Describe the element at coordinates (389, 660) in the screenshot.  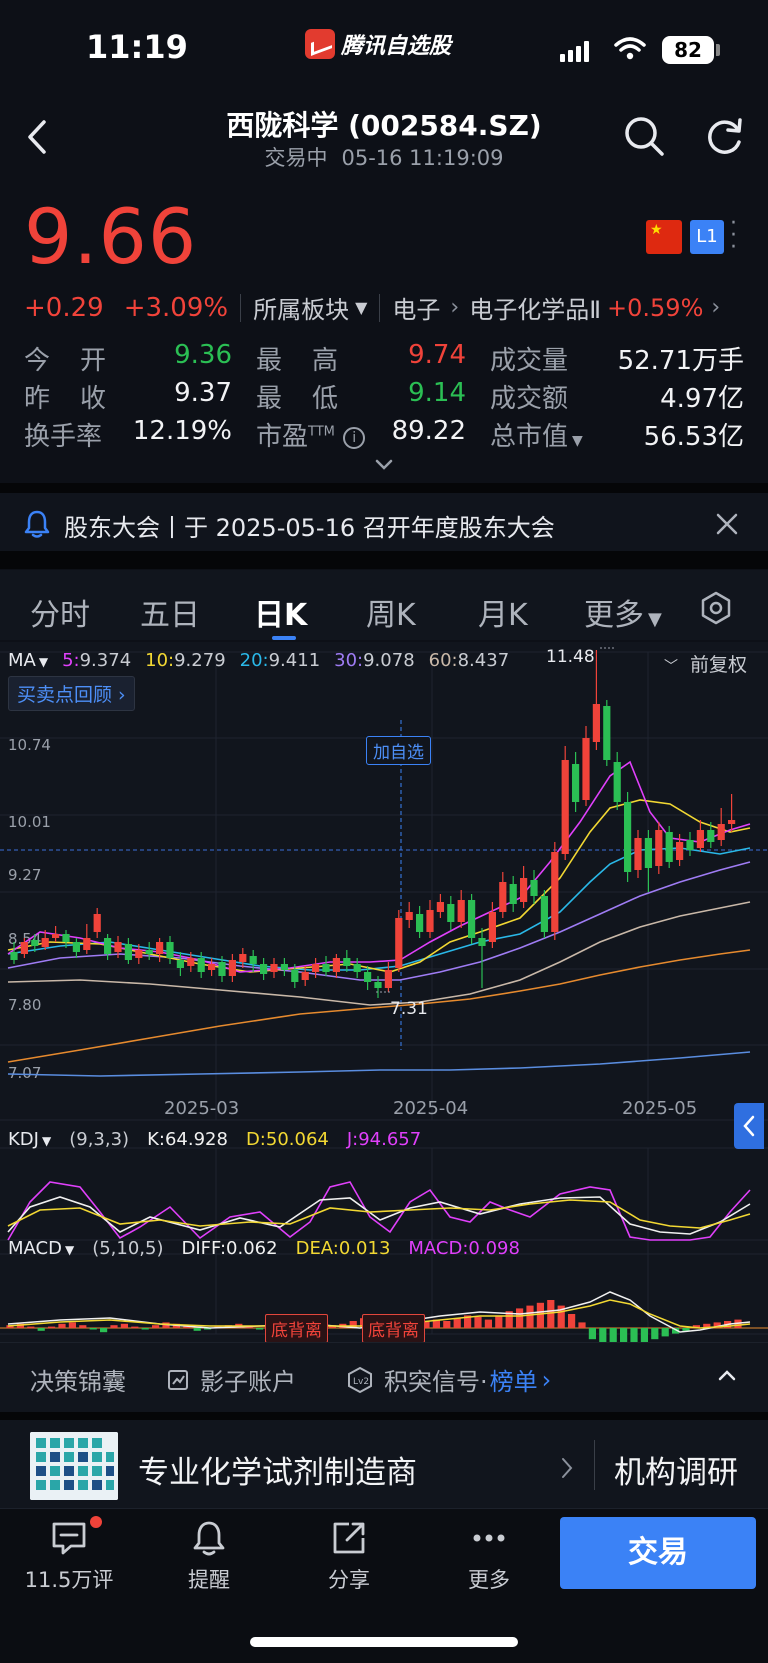
I see `ma30-value: 9.078` at that location.